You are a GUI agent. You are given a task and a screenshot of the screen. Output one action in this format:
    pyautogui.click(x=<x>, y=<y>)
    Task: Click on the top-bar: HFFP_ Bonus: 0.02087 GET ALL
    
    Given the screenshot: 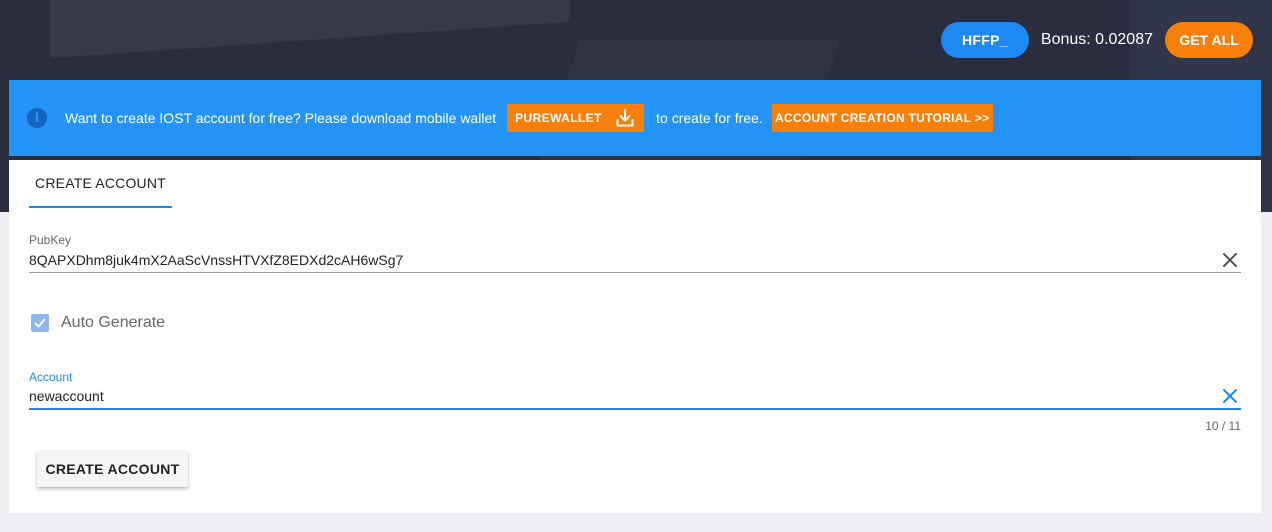 What is the action you would take?
    pyautogui.click(x=1096, y=40)
    